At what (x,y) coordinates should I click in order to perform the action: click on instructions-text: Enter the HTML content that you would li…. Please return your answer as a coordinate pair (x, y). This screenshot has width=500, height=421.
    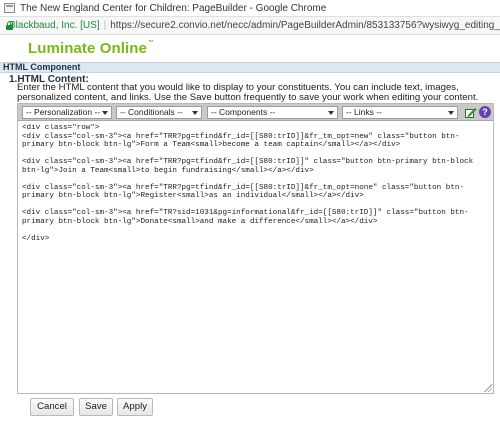
    Looking at the image, I should click on (248, 92).